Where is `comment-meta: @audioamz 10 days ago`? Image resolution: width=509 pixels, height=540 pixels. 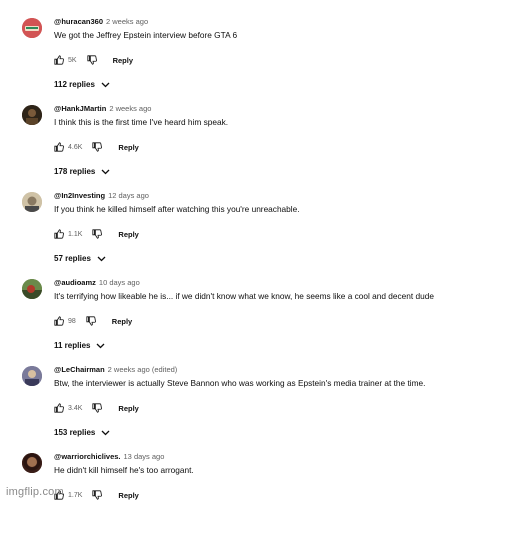 comment-meta: @audioamz 10 days ago is located at coordinates (97, 282).